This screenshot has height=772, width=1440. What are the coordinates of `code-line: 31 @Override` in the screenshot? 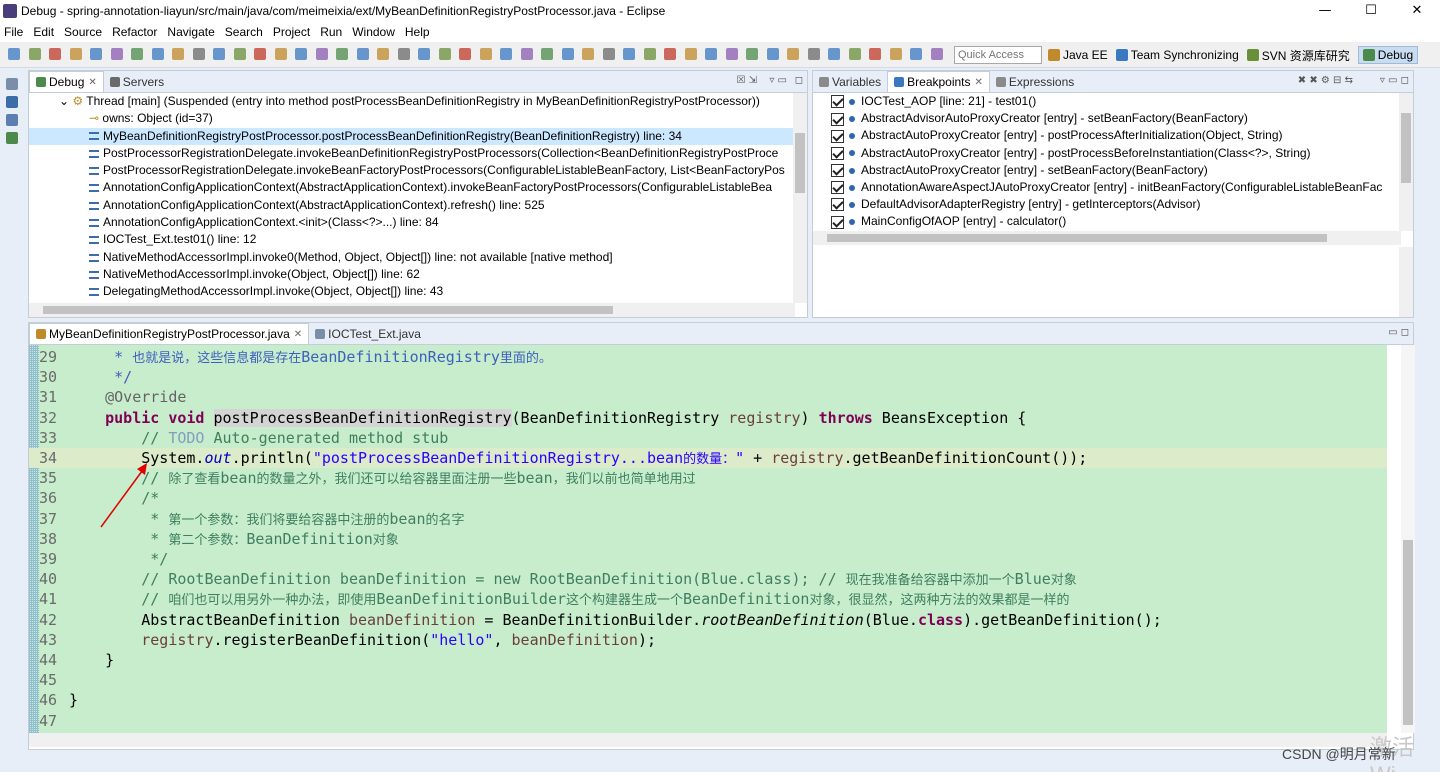 It's located at (708, 397).